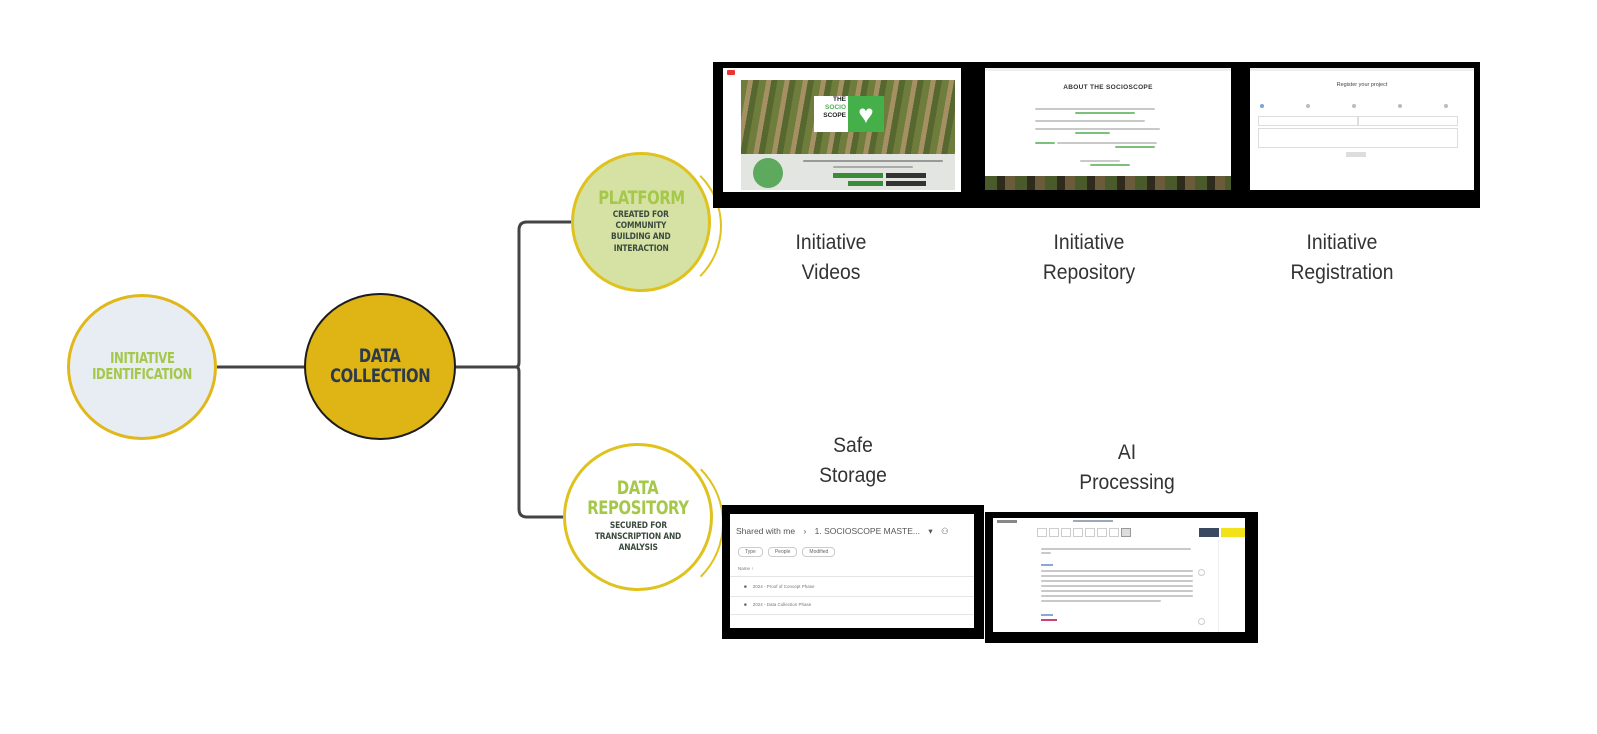  What do you see at coordinates (1127, 482) in the screenshot?
I see `caption-line: Processing` at bounding box center [1127, 482].